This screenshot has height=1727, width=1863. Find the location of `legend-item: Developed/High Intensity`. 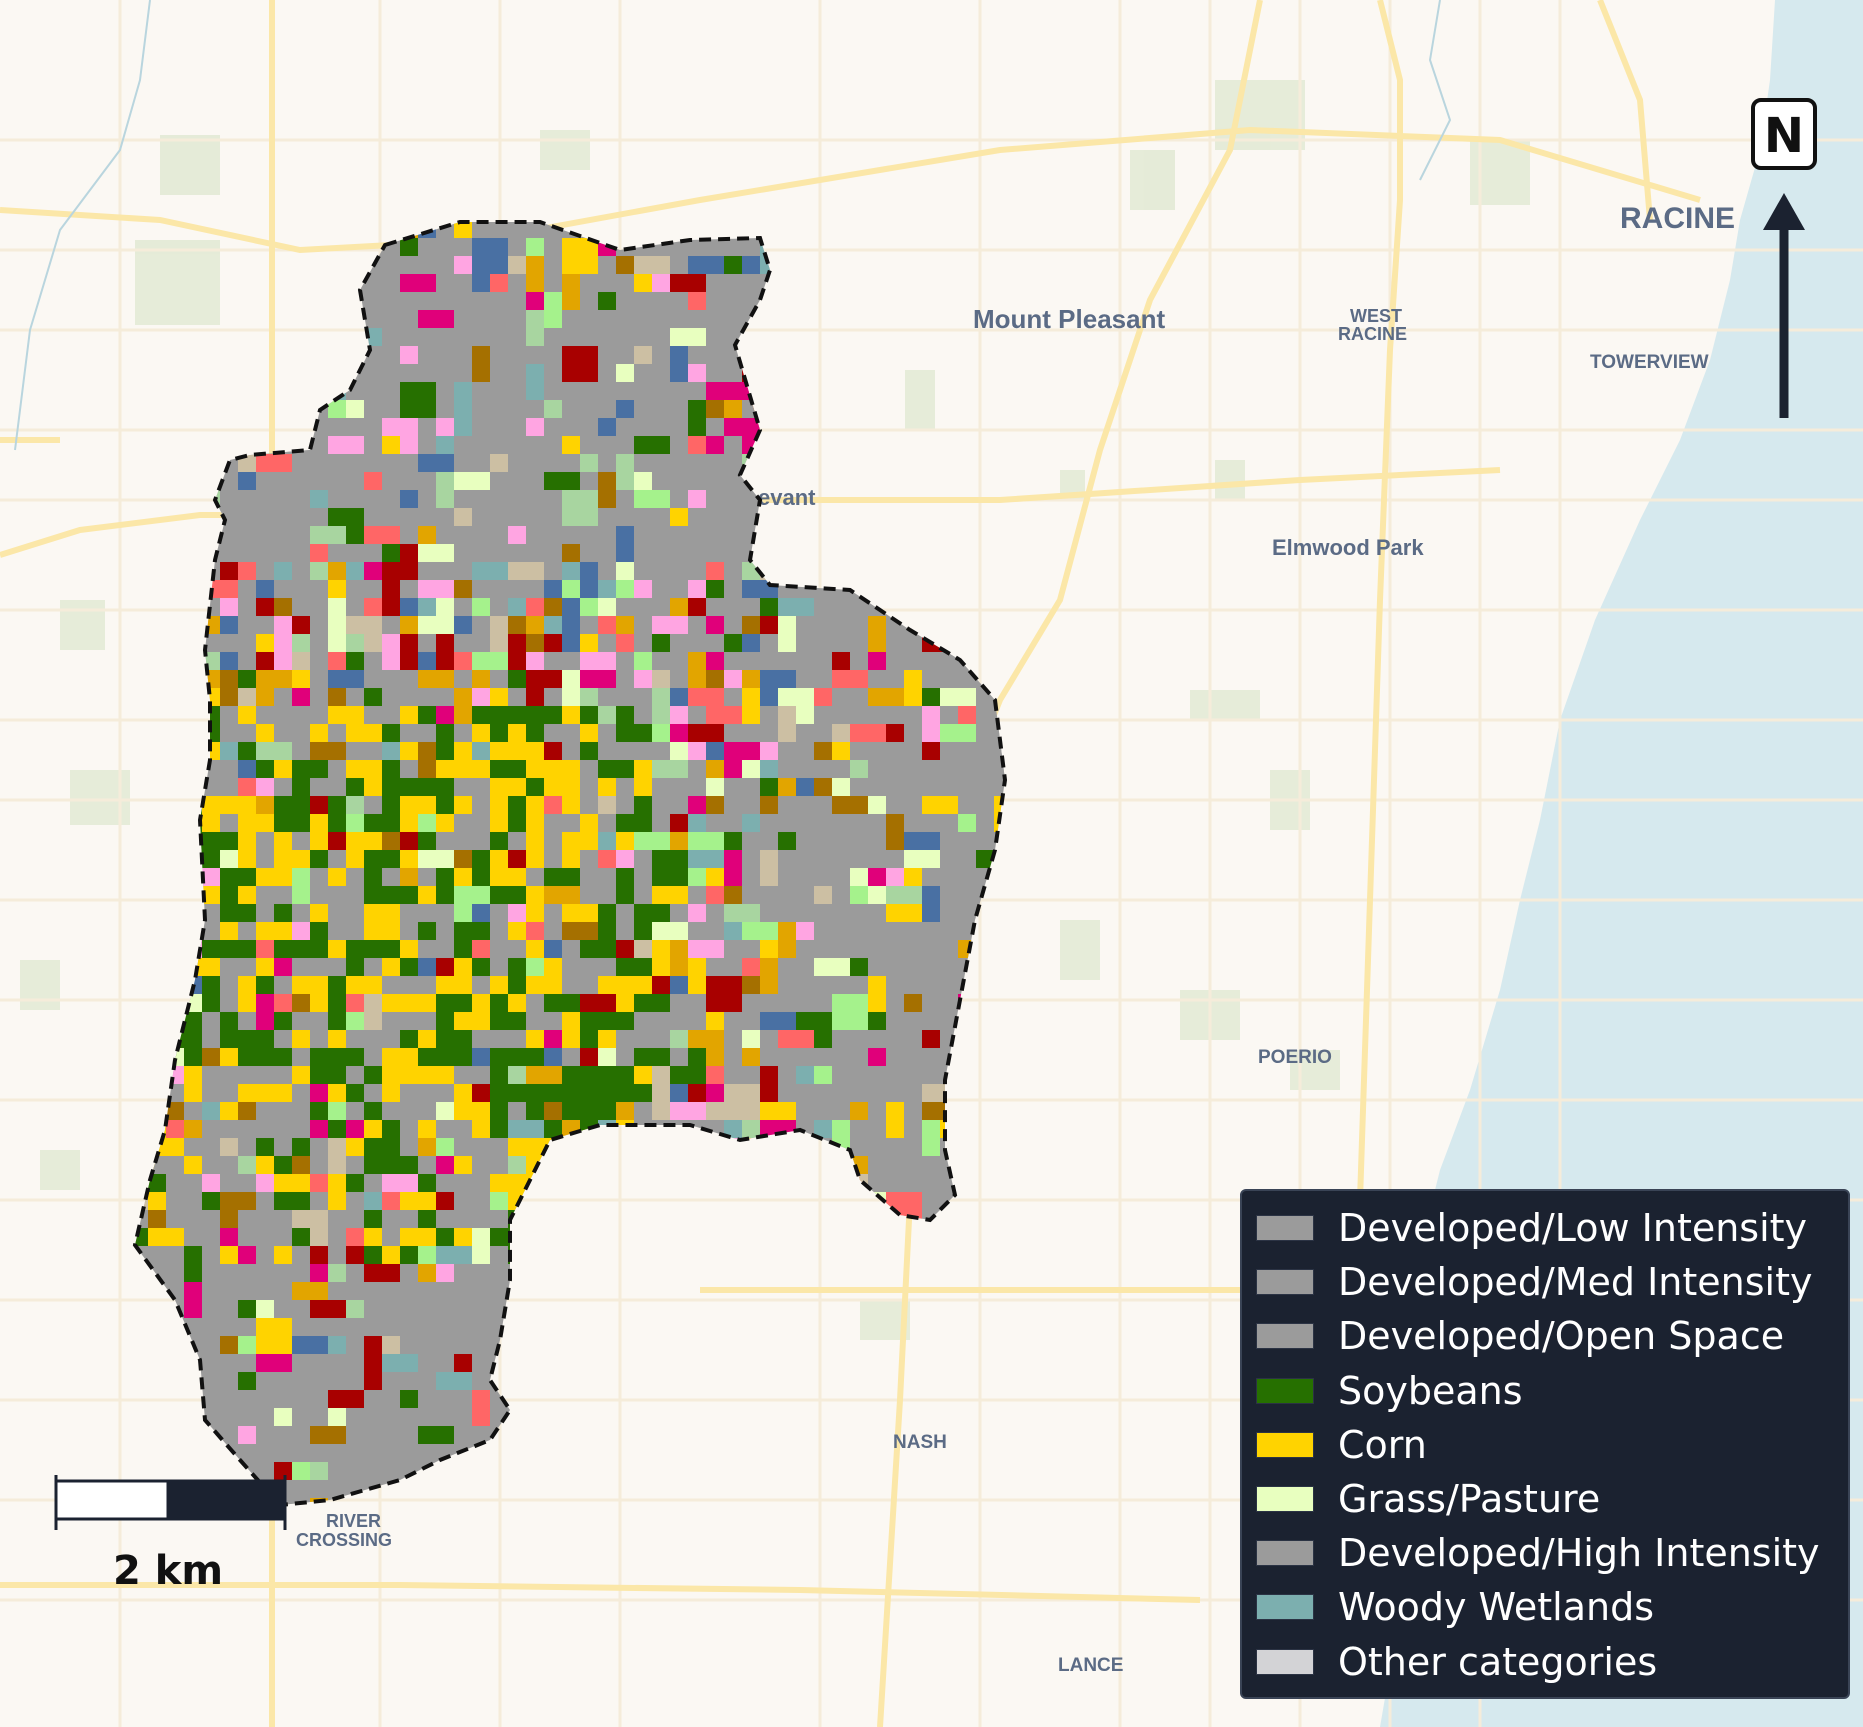

legend-item: Developed/High Intensity is located at coordinates (1545, 1553).